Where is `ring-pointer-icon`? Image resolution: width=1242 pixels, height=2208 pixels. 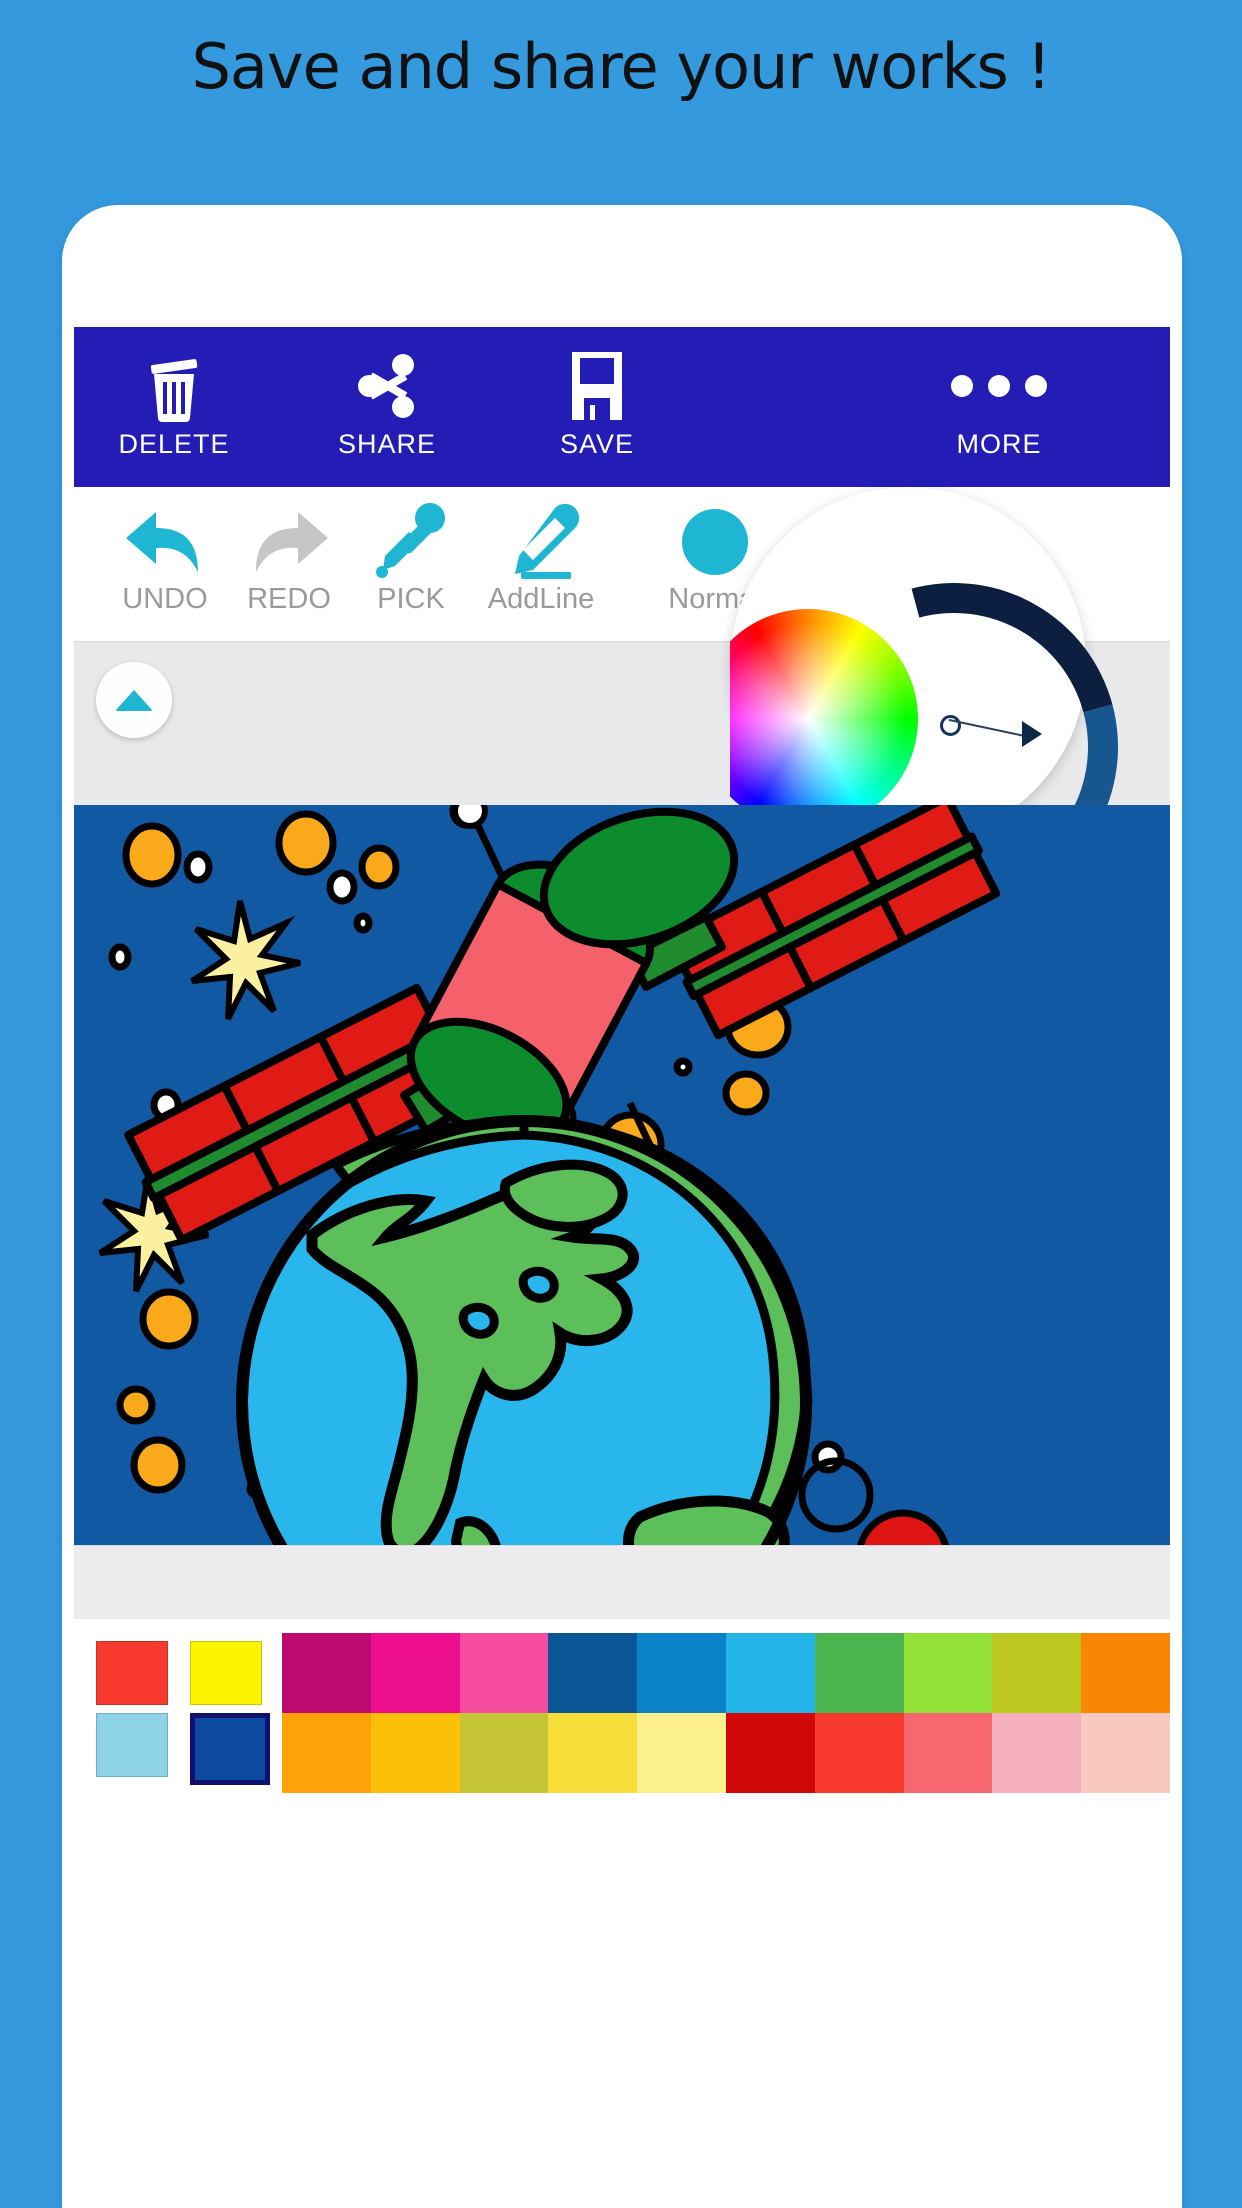 ring-pointer-icon is located at coordinates (1032, 734).